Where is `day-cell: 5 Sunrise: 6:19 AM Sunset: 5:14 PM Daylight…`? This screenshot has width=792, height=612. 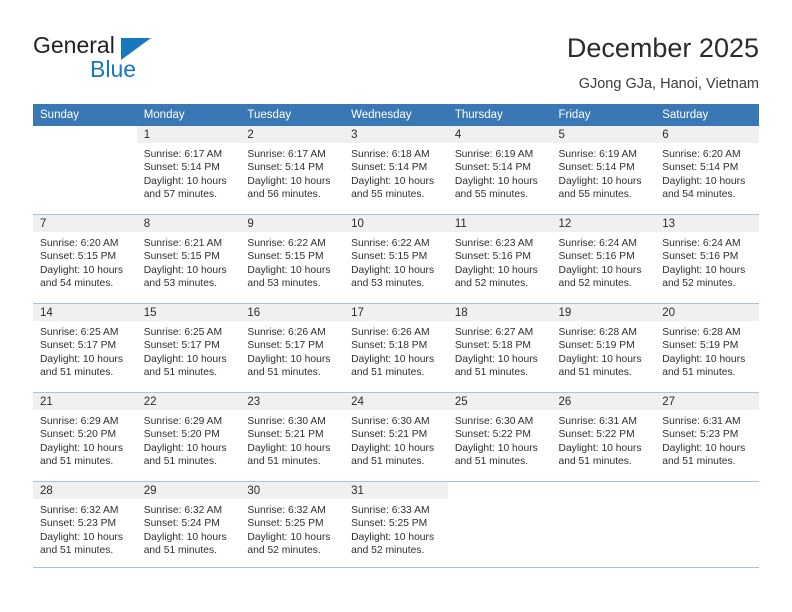
day-cell: 5 Sunrise: 6:19 AM Sunset: 5:14 PM Daylight… is located at coordinates (603, 170).